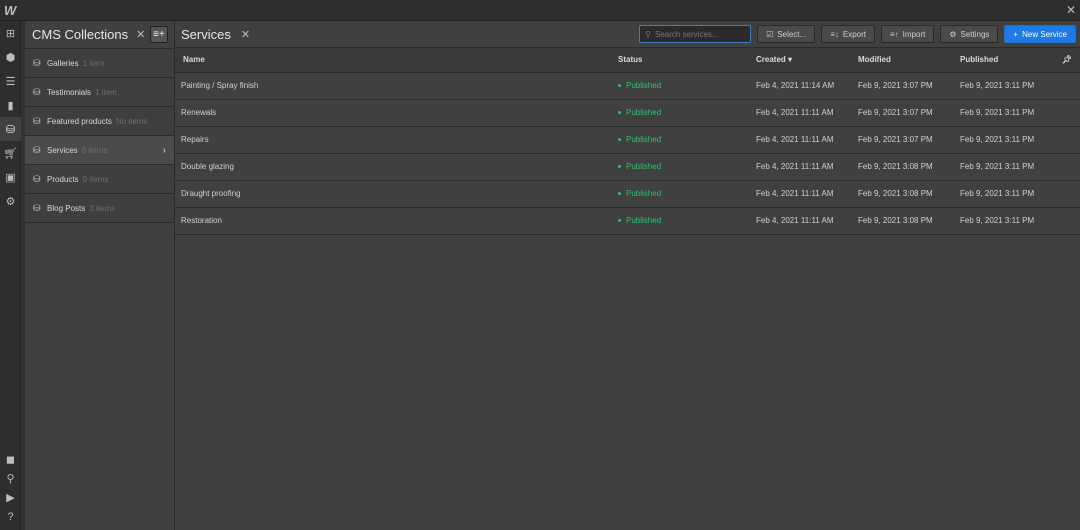 This screenshot has width=1080, height=530. Describe the element at coordinates (10, 10) in the screenshot. I see `webflow-logo: W` at that location.